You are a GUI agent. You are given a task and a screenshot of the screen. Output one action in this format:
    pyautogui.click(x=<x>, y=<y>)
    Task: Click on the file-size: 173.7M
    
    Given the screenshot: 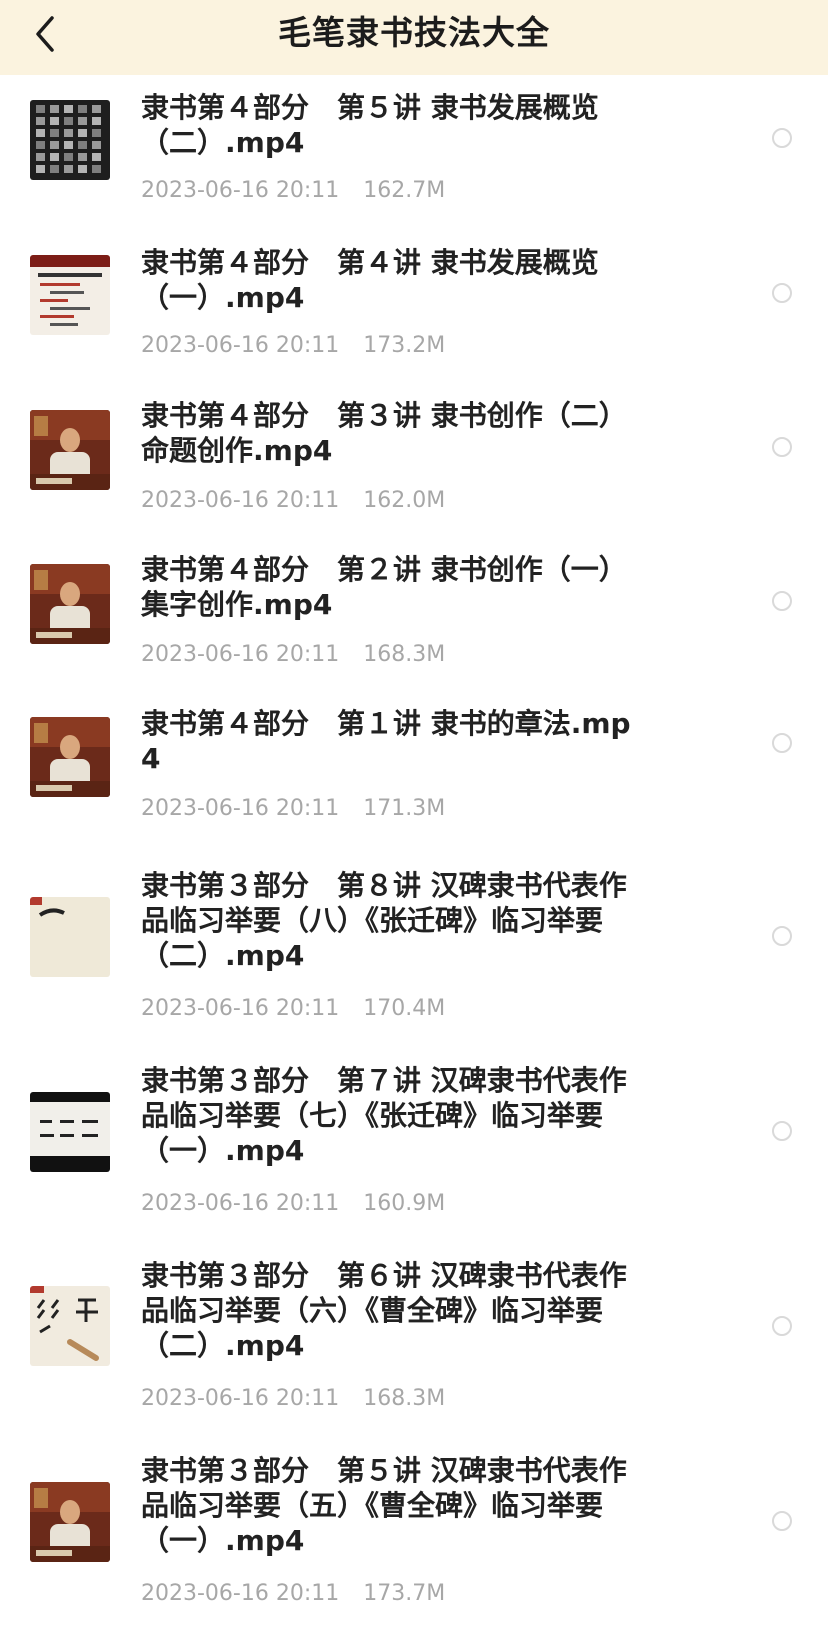 What is the action you would take?
    pyautogui.click(x=404, y=1593)
    